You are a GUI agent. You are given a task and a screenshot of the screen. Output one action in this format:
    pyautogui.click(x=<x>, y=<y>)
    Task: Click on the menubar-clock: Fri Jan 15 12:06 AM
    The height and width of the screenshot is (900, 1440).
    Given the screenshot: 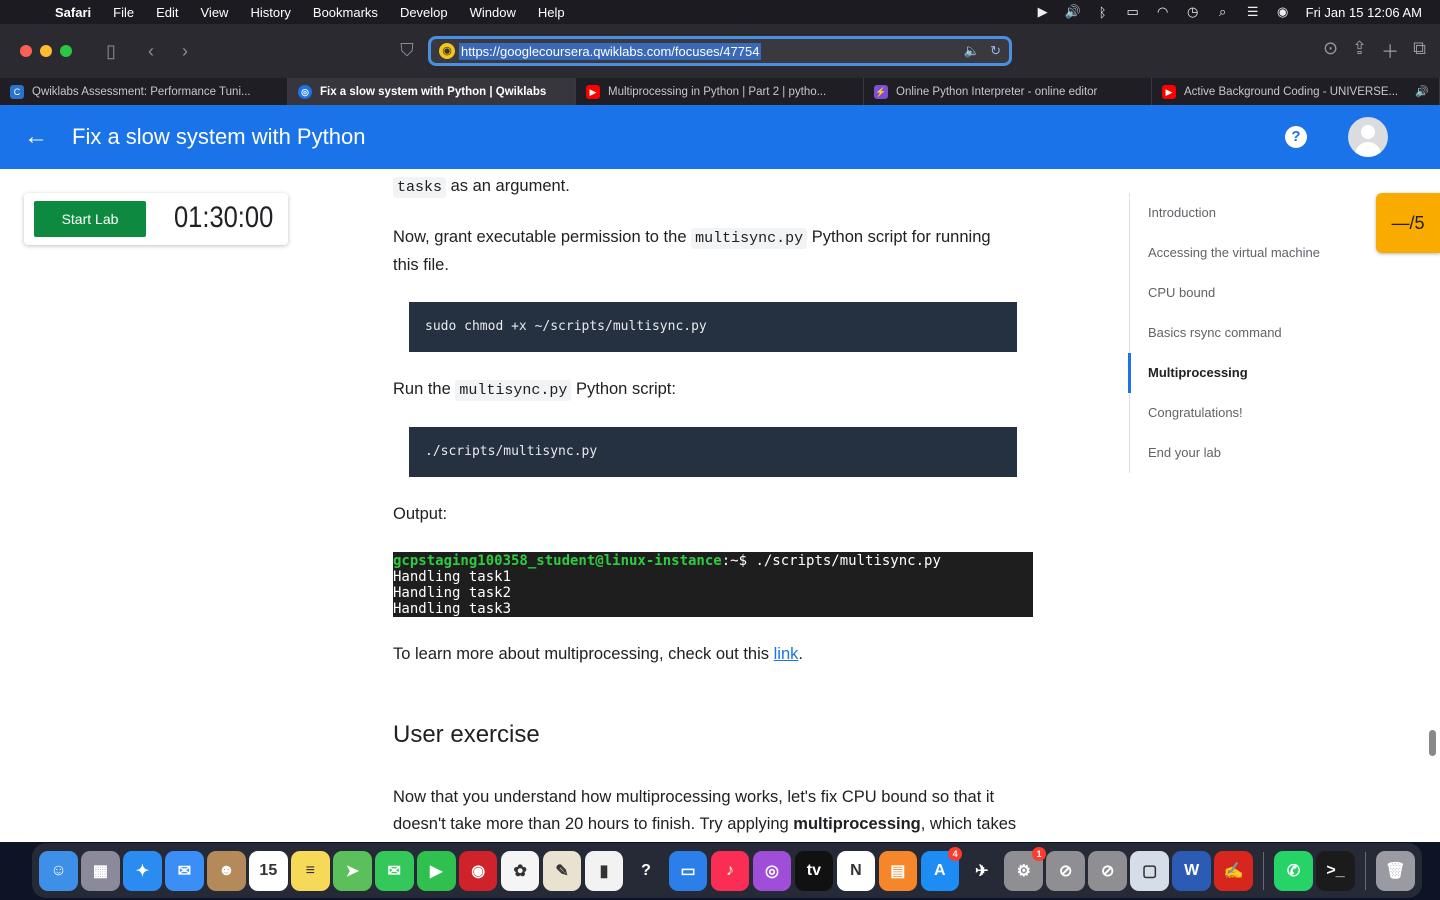 What is the action you would take?
    pyautogui.click(x=1364, y=12)
    